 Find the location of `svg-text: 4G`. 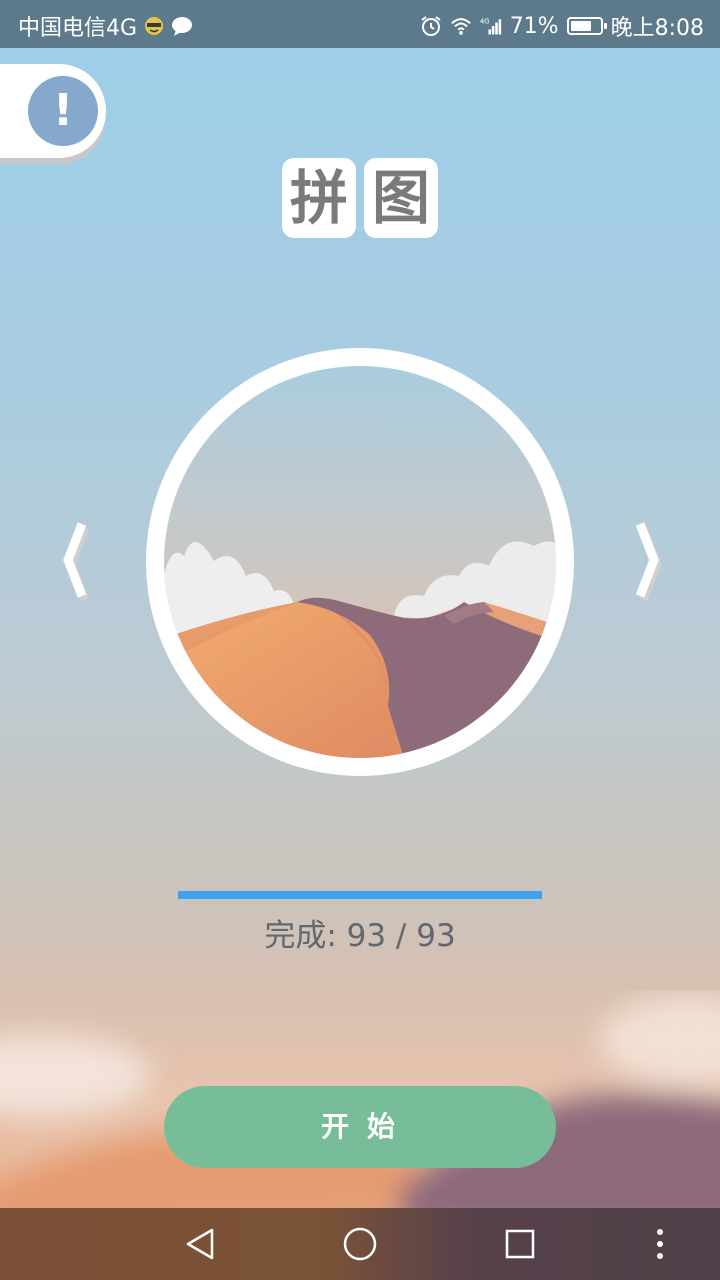

svg-text: 4G is located at coordinates (485, 21).